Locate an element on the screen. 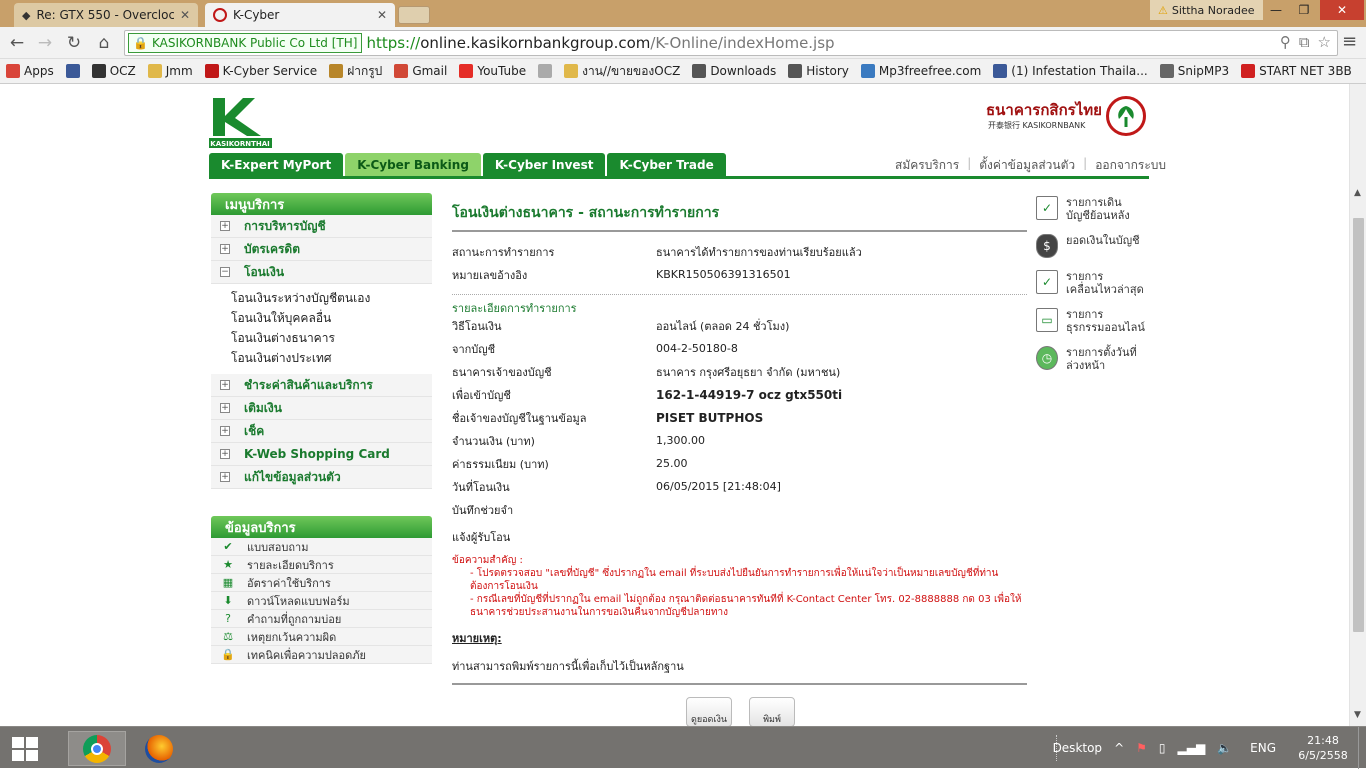  sidebar-menu-item: + บัตรเครดิต is located at coordinates (321, 249).